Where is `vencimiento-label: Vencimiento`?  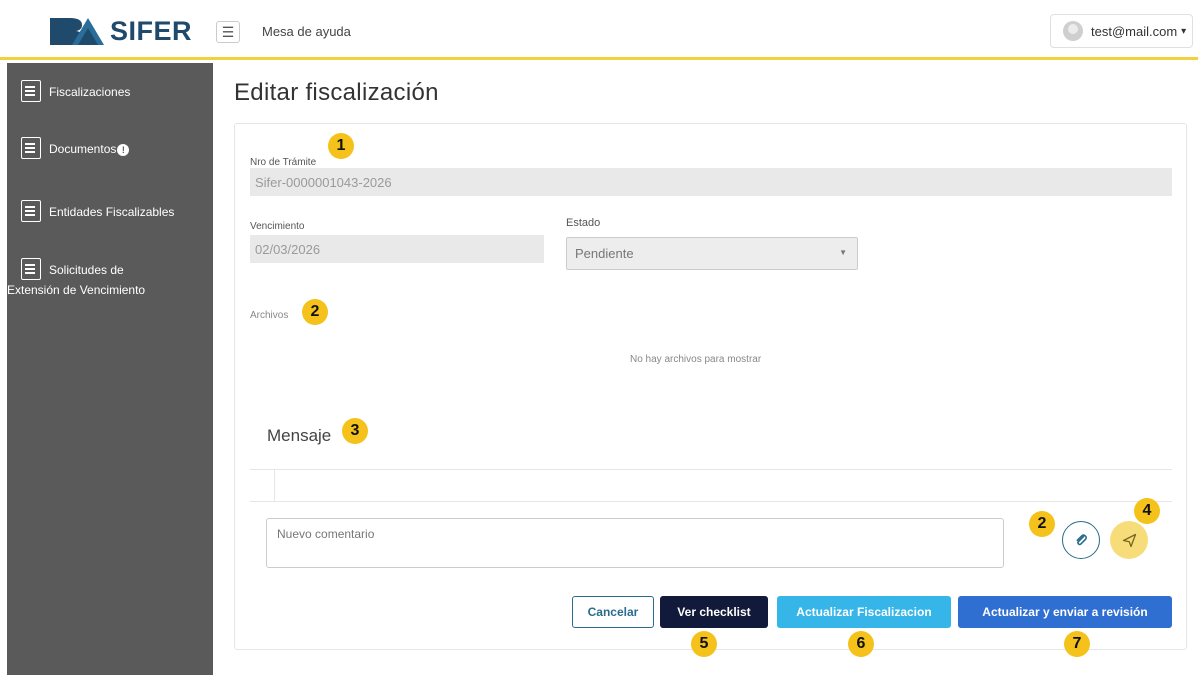
vencimiento-label: Vencimiento is located at coordinates (277, 226).